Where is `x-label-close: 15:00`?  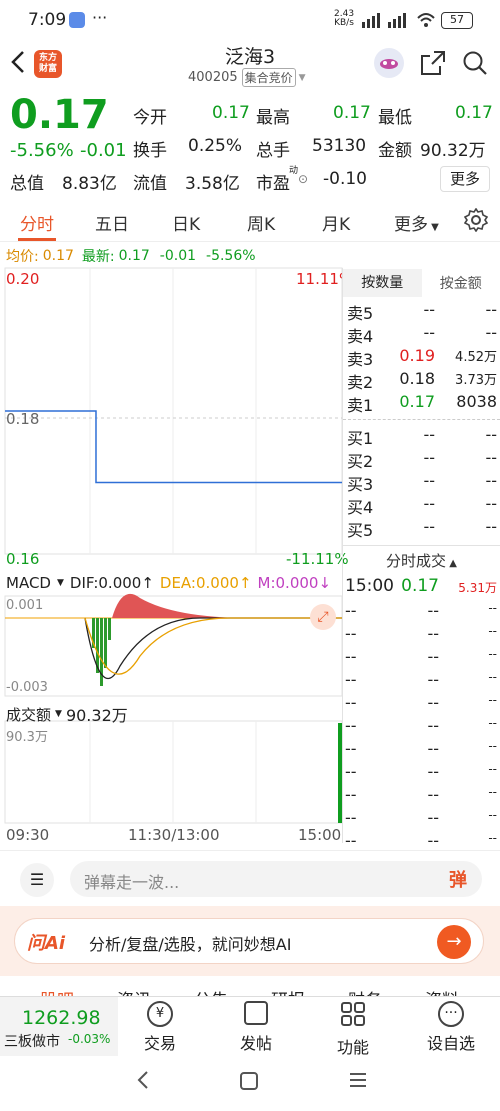
x-label-close: 15:00 is located at coordinates (320, 835).